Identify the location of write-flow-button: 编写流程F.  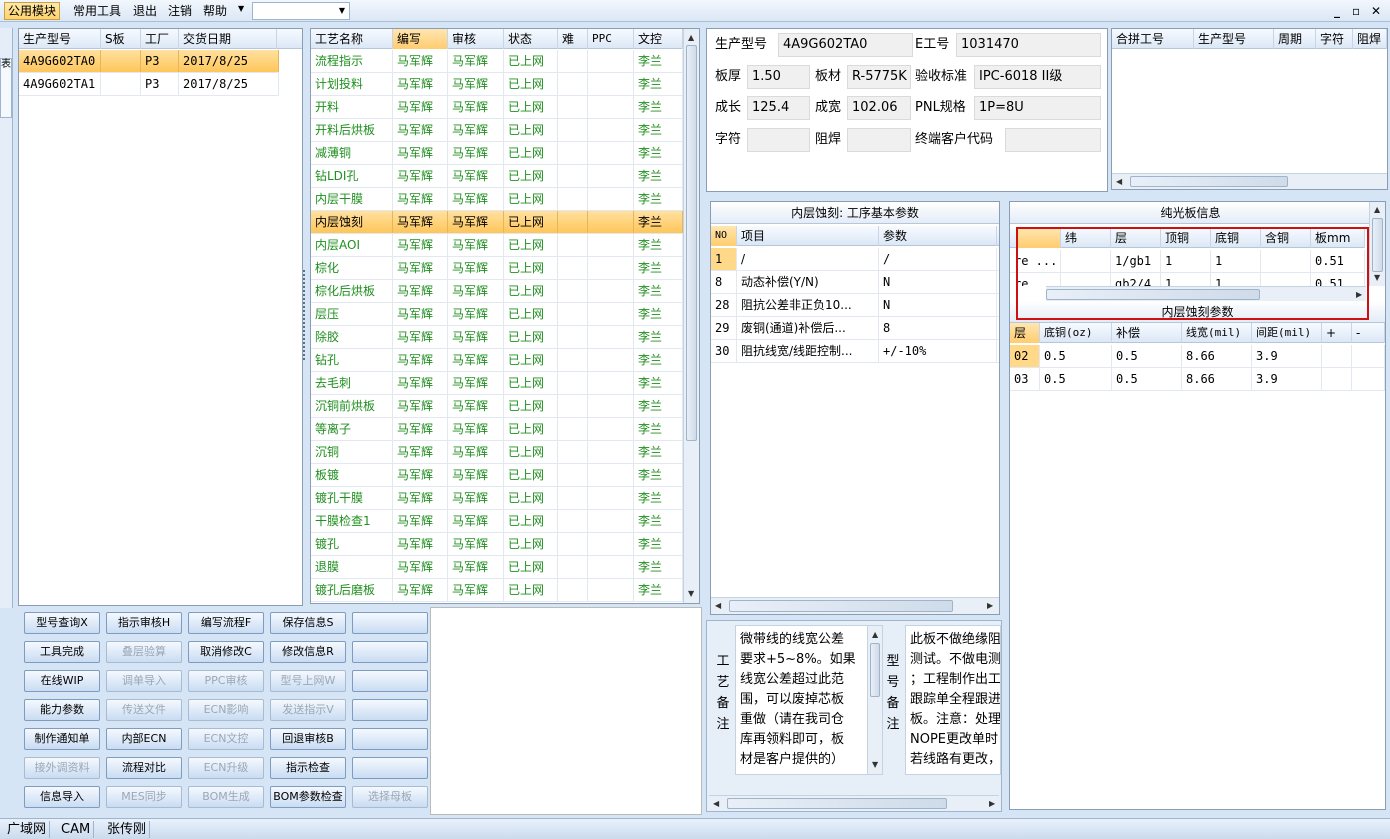
(226, 623).